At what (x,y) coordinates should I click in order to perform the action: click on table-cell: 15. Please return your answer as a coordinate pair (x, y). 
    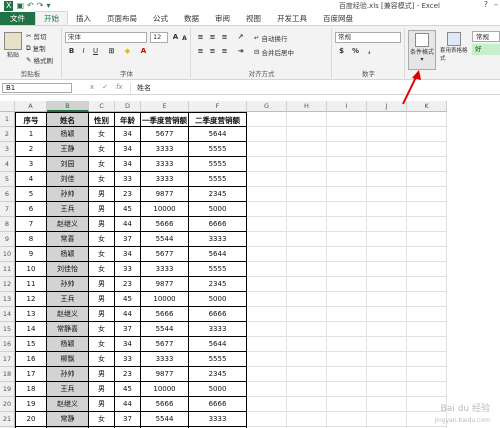
    Looking at the image, I should click on (31, 344).